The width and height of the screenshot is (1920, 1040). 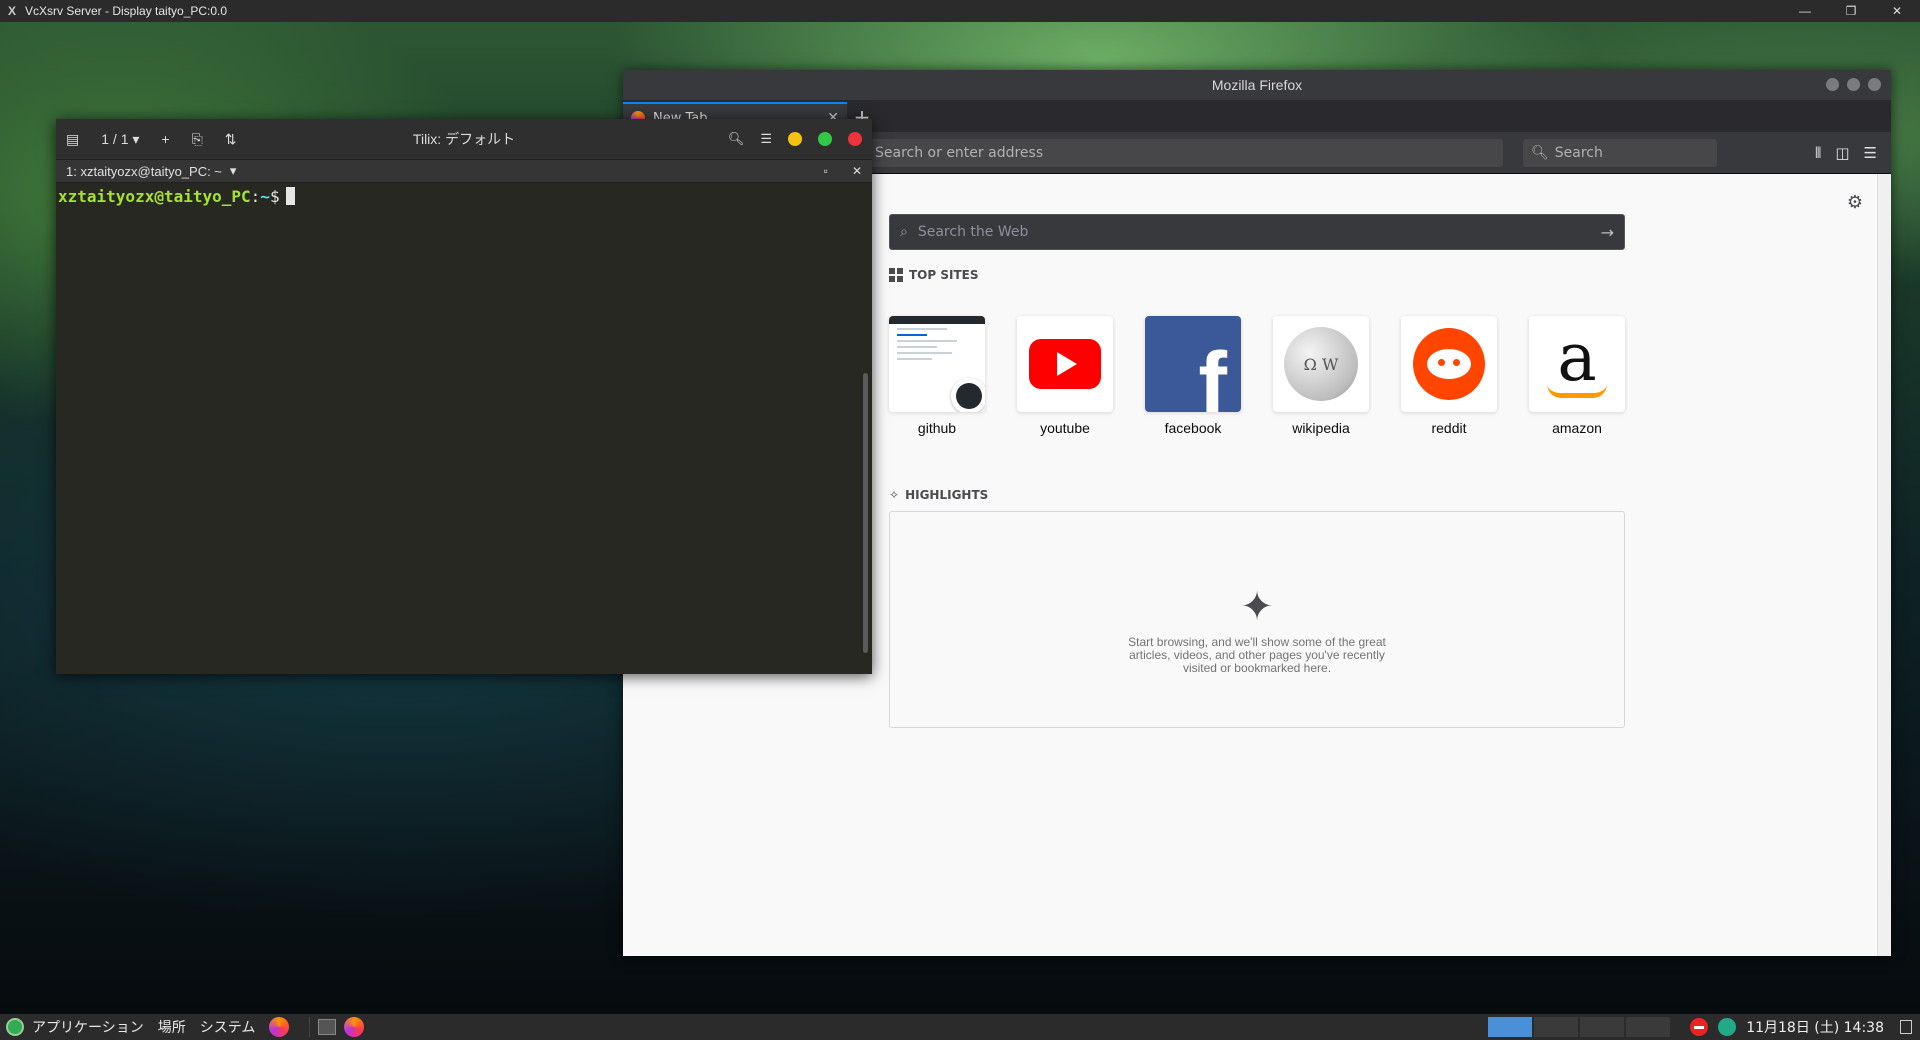 What do you see at coordinates (968, 395) in the screenshot?
I see `github-logo-icon` at bounding box center [968, 395].